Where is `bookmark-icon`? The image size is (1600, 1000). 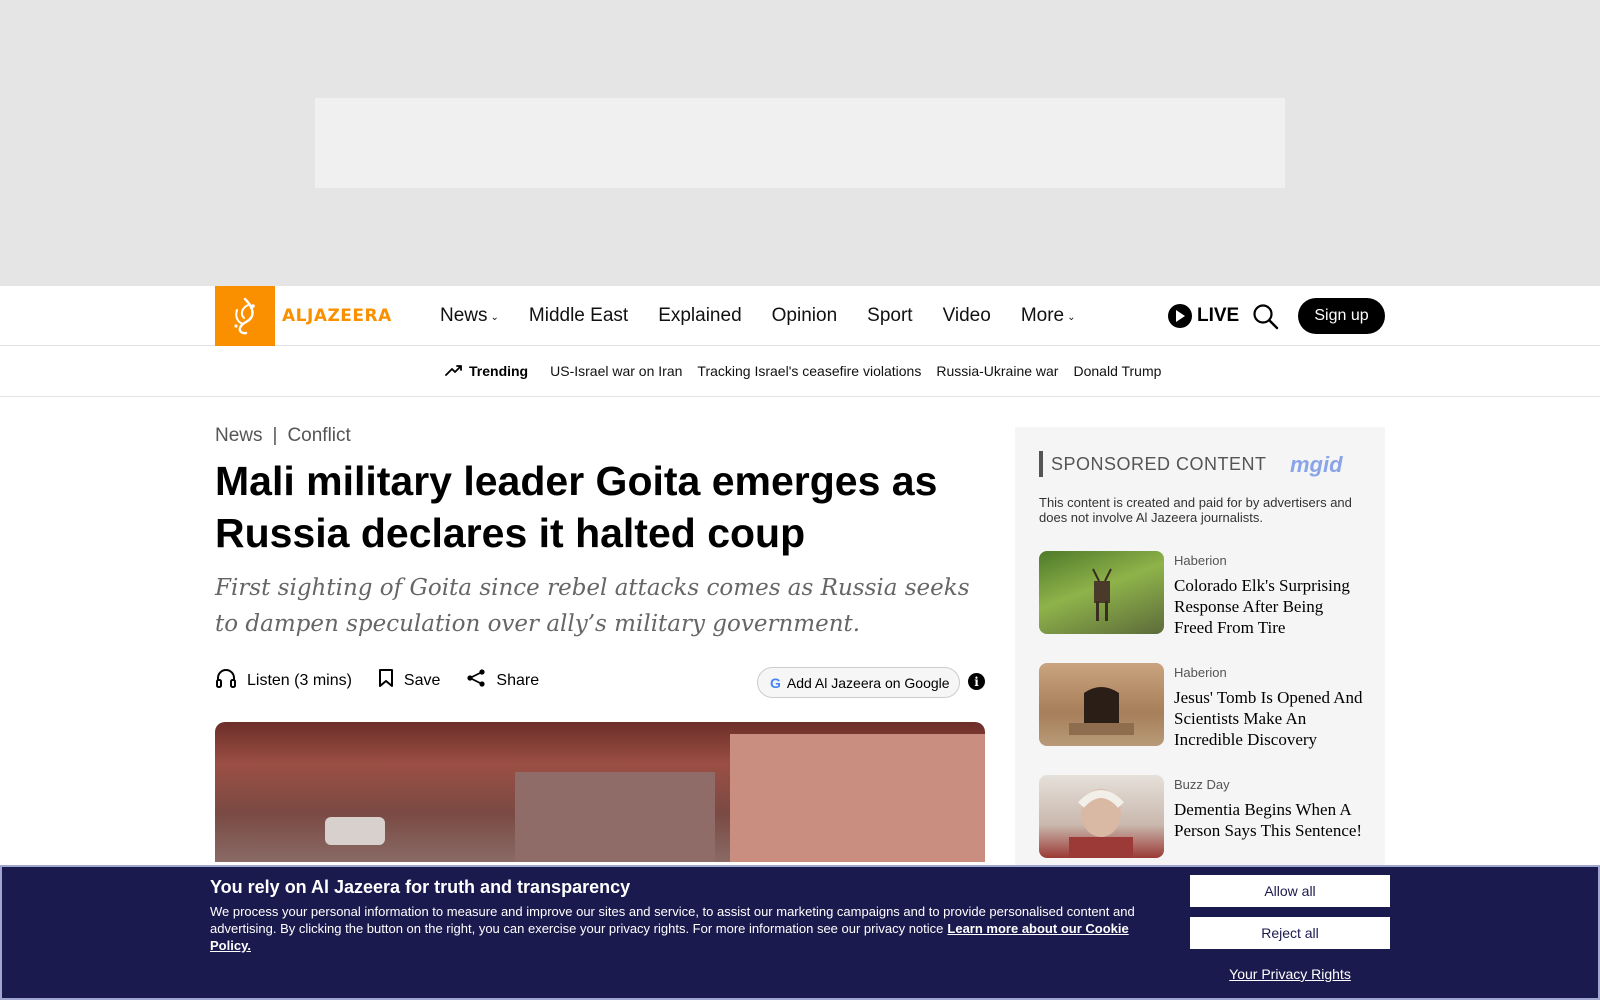
bookmark-icon is located at coordinates (391, 680).